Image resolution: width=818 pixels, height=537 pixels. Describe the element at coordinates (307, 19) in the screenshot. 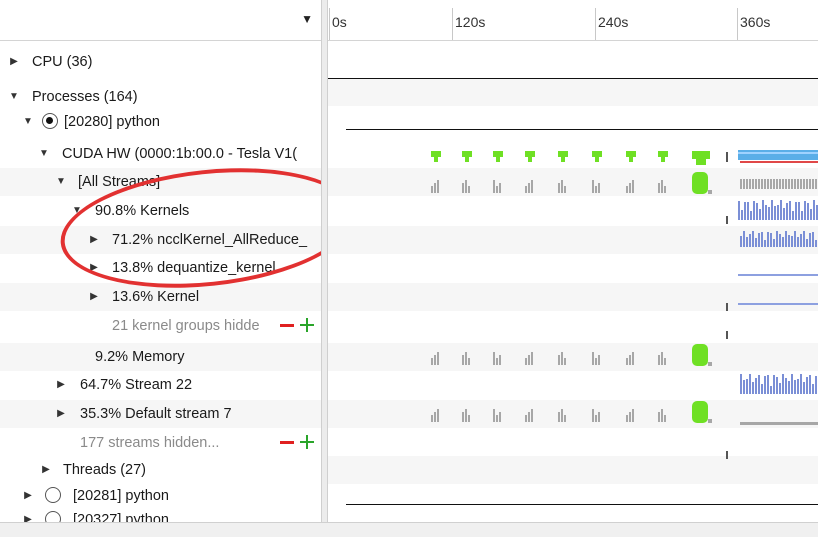

I see `caret-down-icon: ▼` at that location.